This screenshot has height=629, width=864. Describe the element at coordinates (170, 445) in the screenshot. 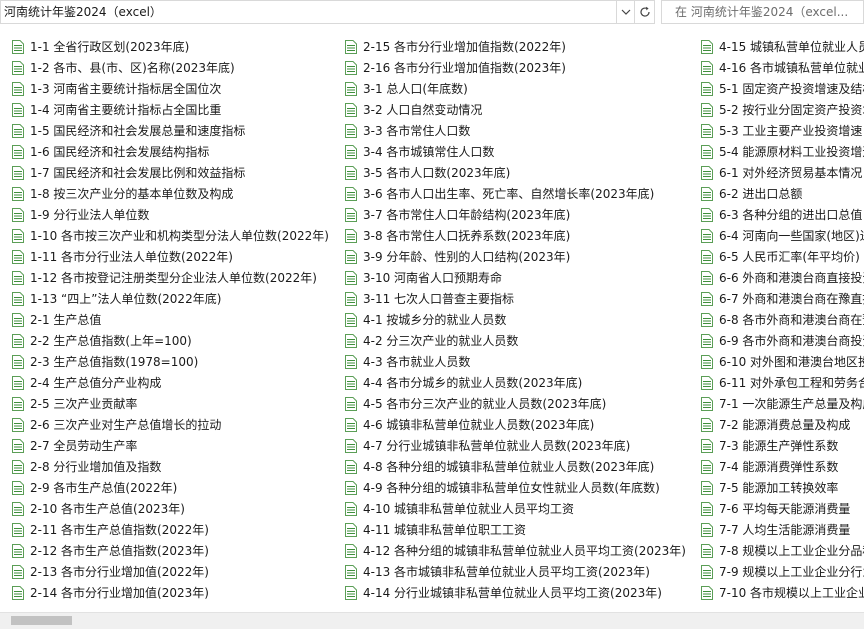

I see `file-item: 2-7 全员劳动生产率` at that location.